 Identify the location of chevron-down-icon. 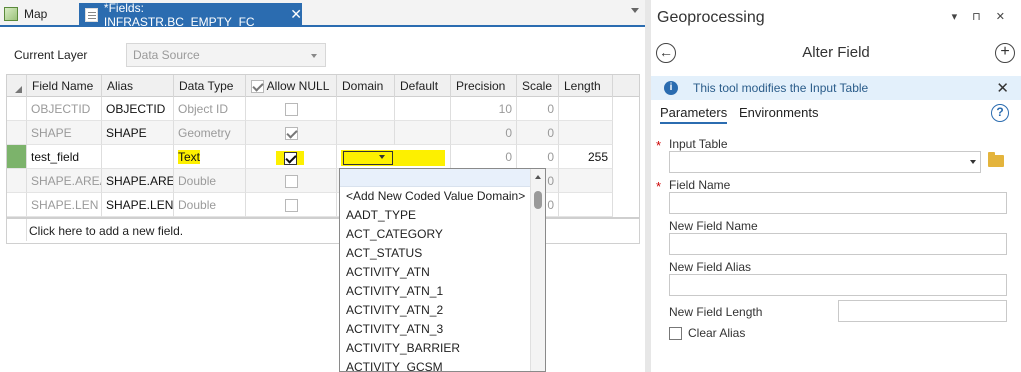
(382, 157).